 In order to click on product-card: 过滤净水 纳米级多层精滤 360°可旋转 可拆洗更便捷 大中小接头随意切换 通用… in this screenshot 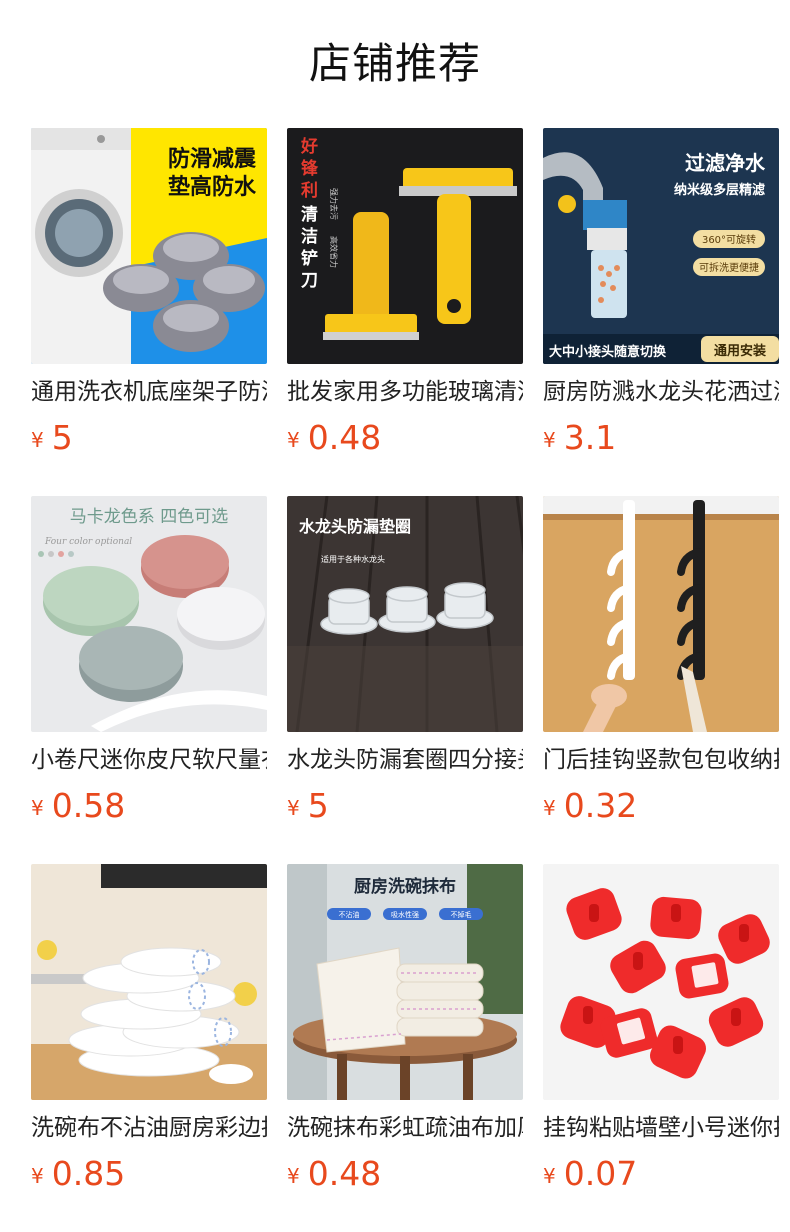, I will do `click(661, 312)`.